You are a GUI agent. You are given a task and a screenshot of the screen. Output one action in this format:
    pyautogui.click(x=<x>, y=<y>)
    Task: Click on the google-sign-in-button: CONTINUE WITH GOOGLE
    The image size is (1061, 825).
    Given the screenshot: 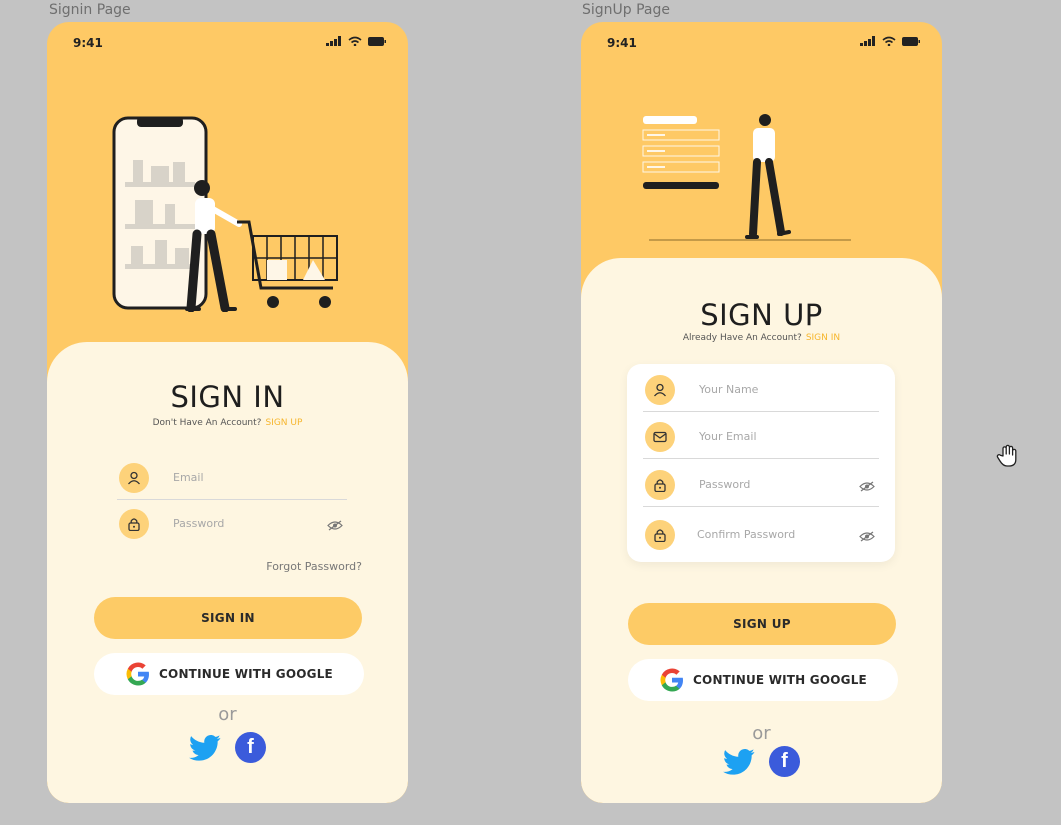 What is the action you would take?
    pyautogui.click(x=229, y=674)
    